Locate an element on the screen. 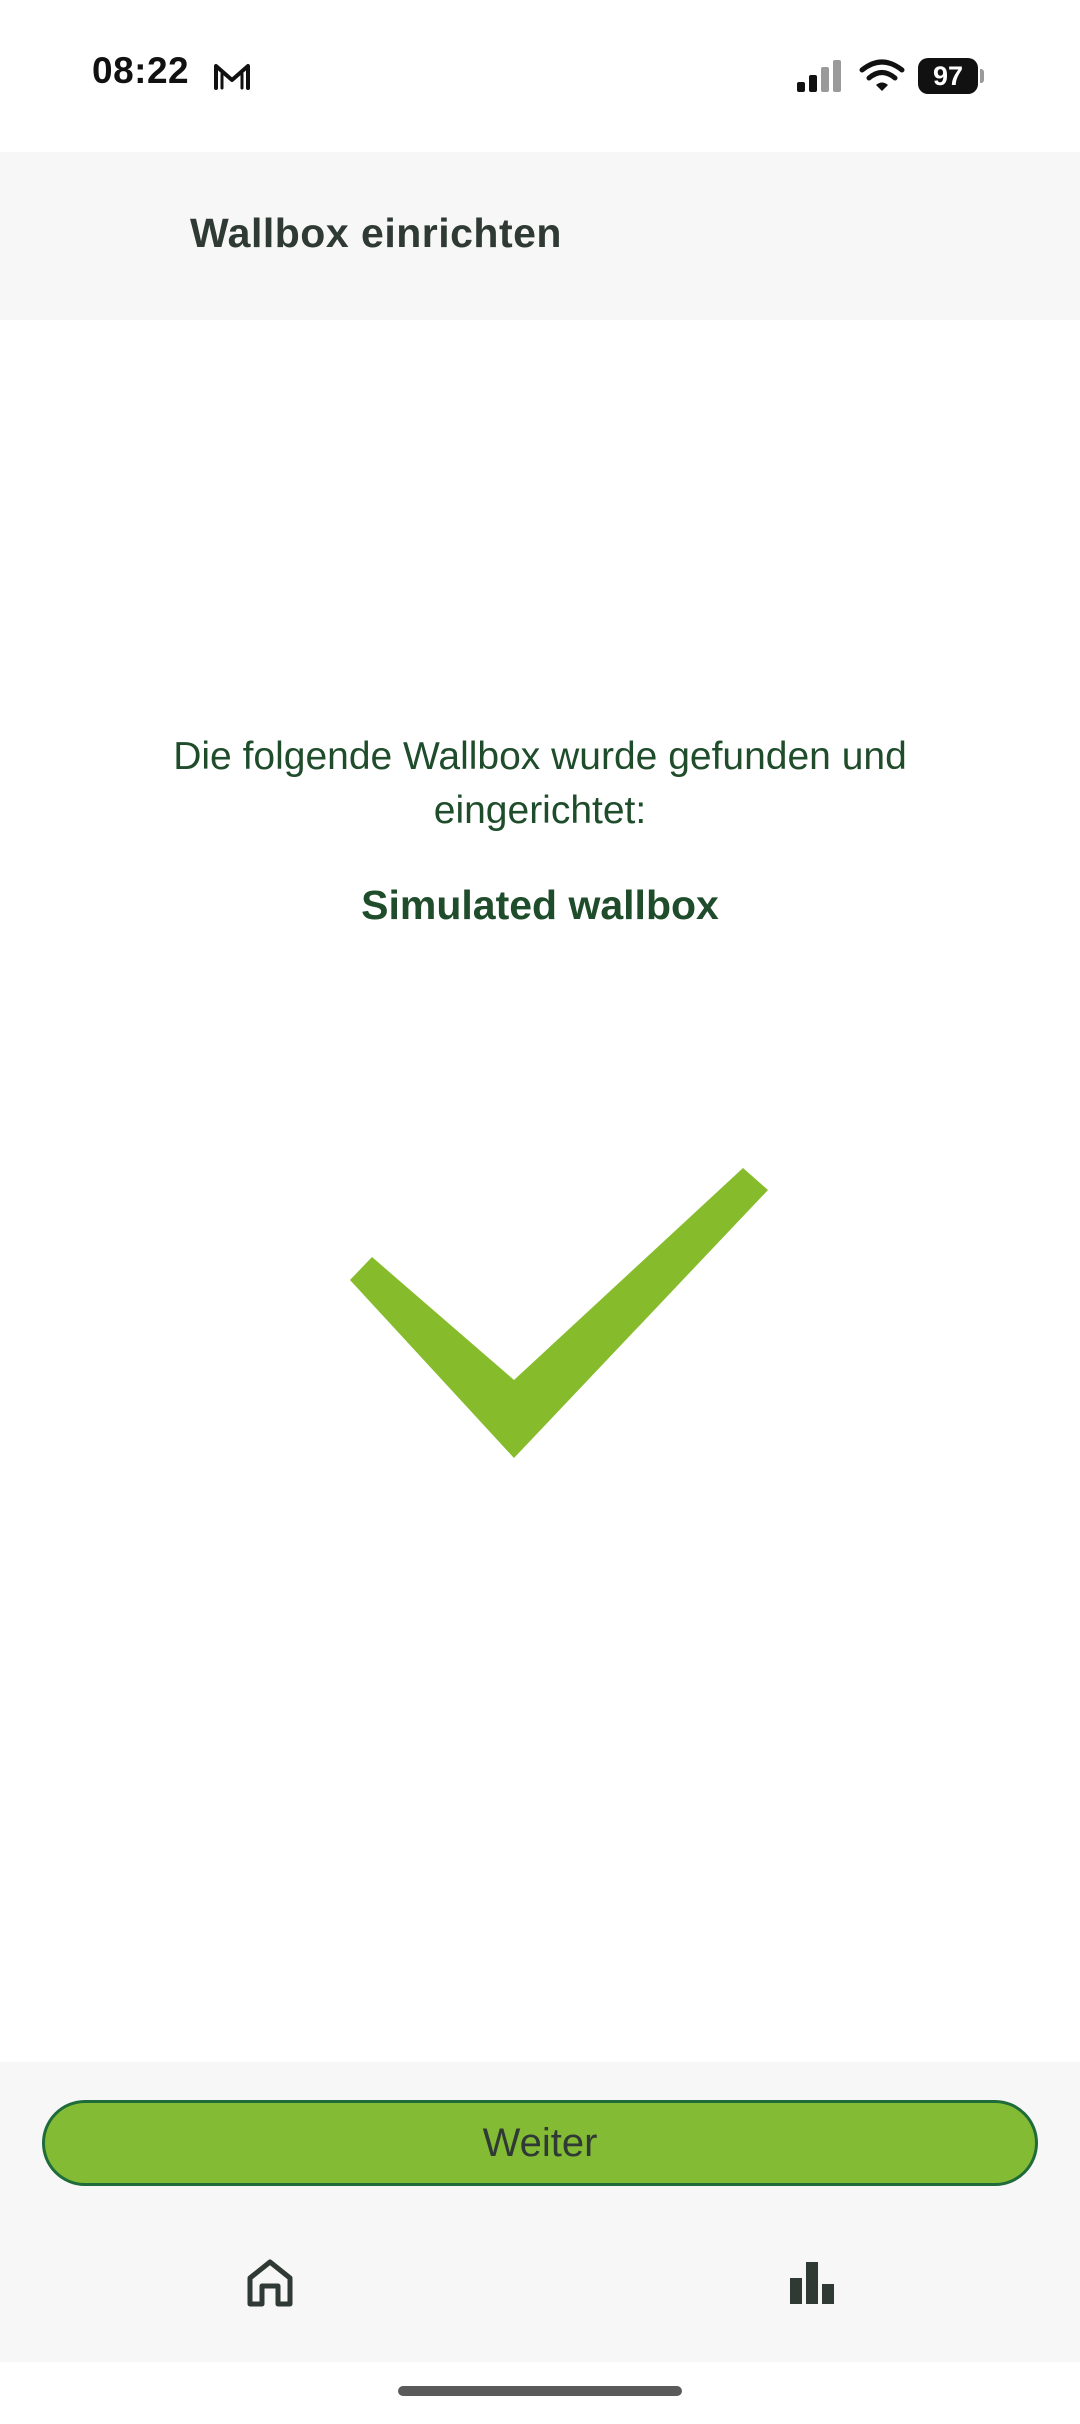 Image resolution: width=1080 pixels, height=2424 pixels. bar-chart-icon is located at coordinates (812, 2283).